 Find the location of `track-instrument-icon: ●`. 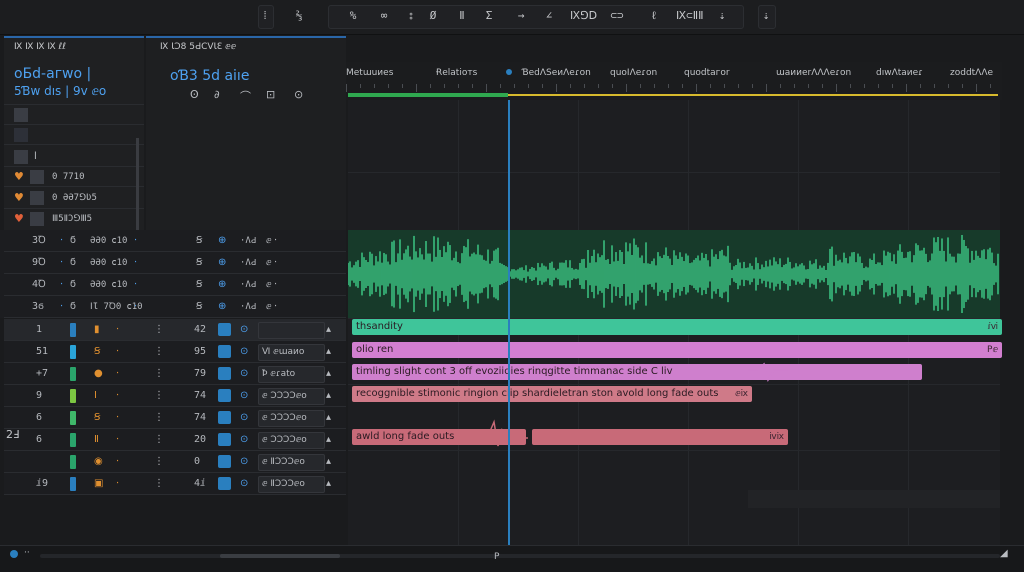

track-instrument-icon: ● is located at coordinates (98, 374).